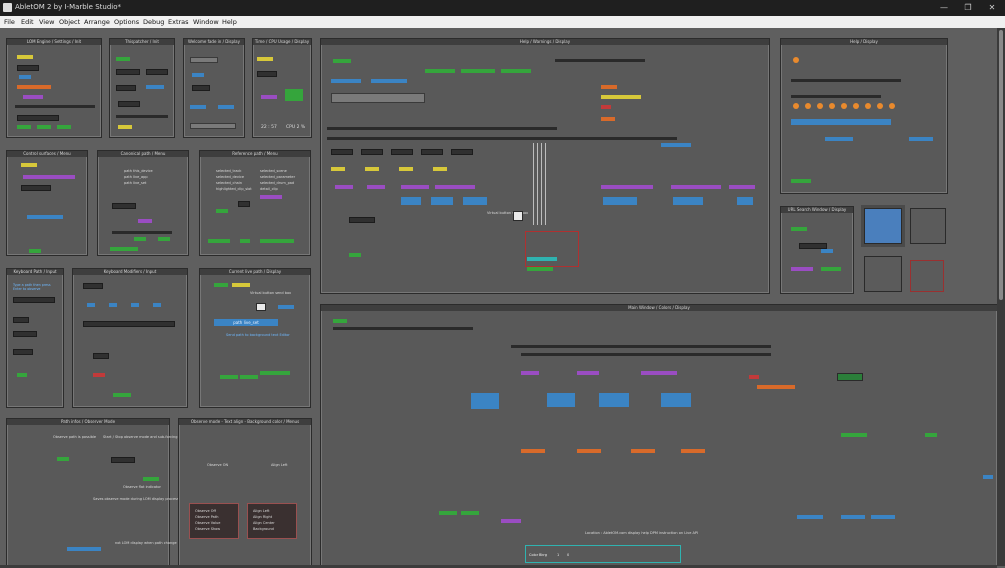 This screenshot has height=568, width=1005. I want to click on minimize-button: —, so click(944, 8).